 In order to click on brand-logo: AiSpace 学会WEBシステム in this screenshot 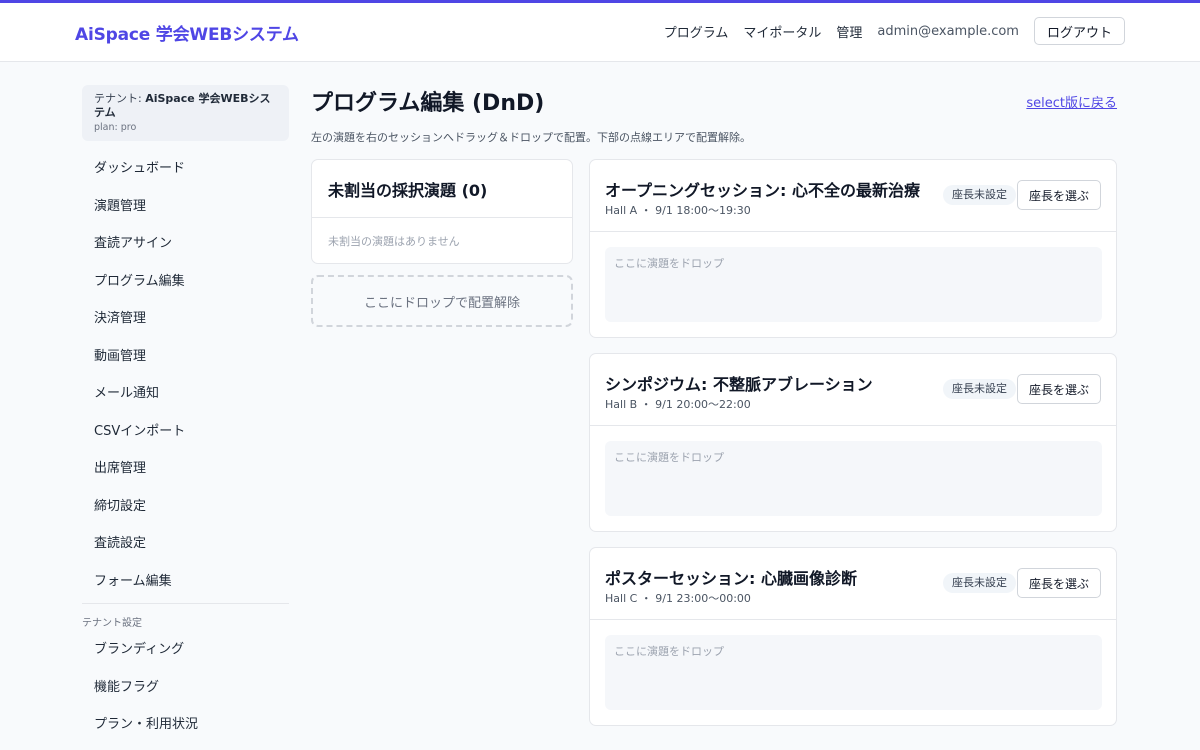, I will do `click(187, 32)`.